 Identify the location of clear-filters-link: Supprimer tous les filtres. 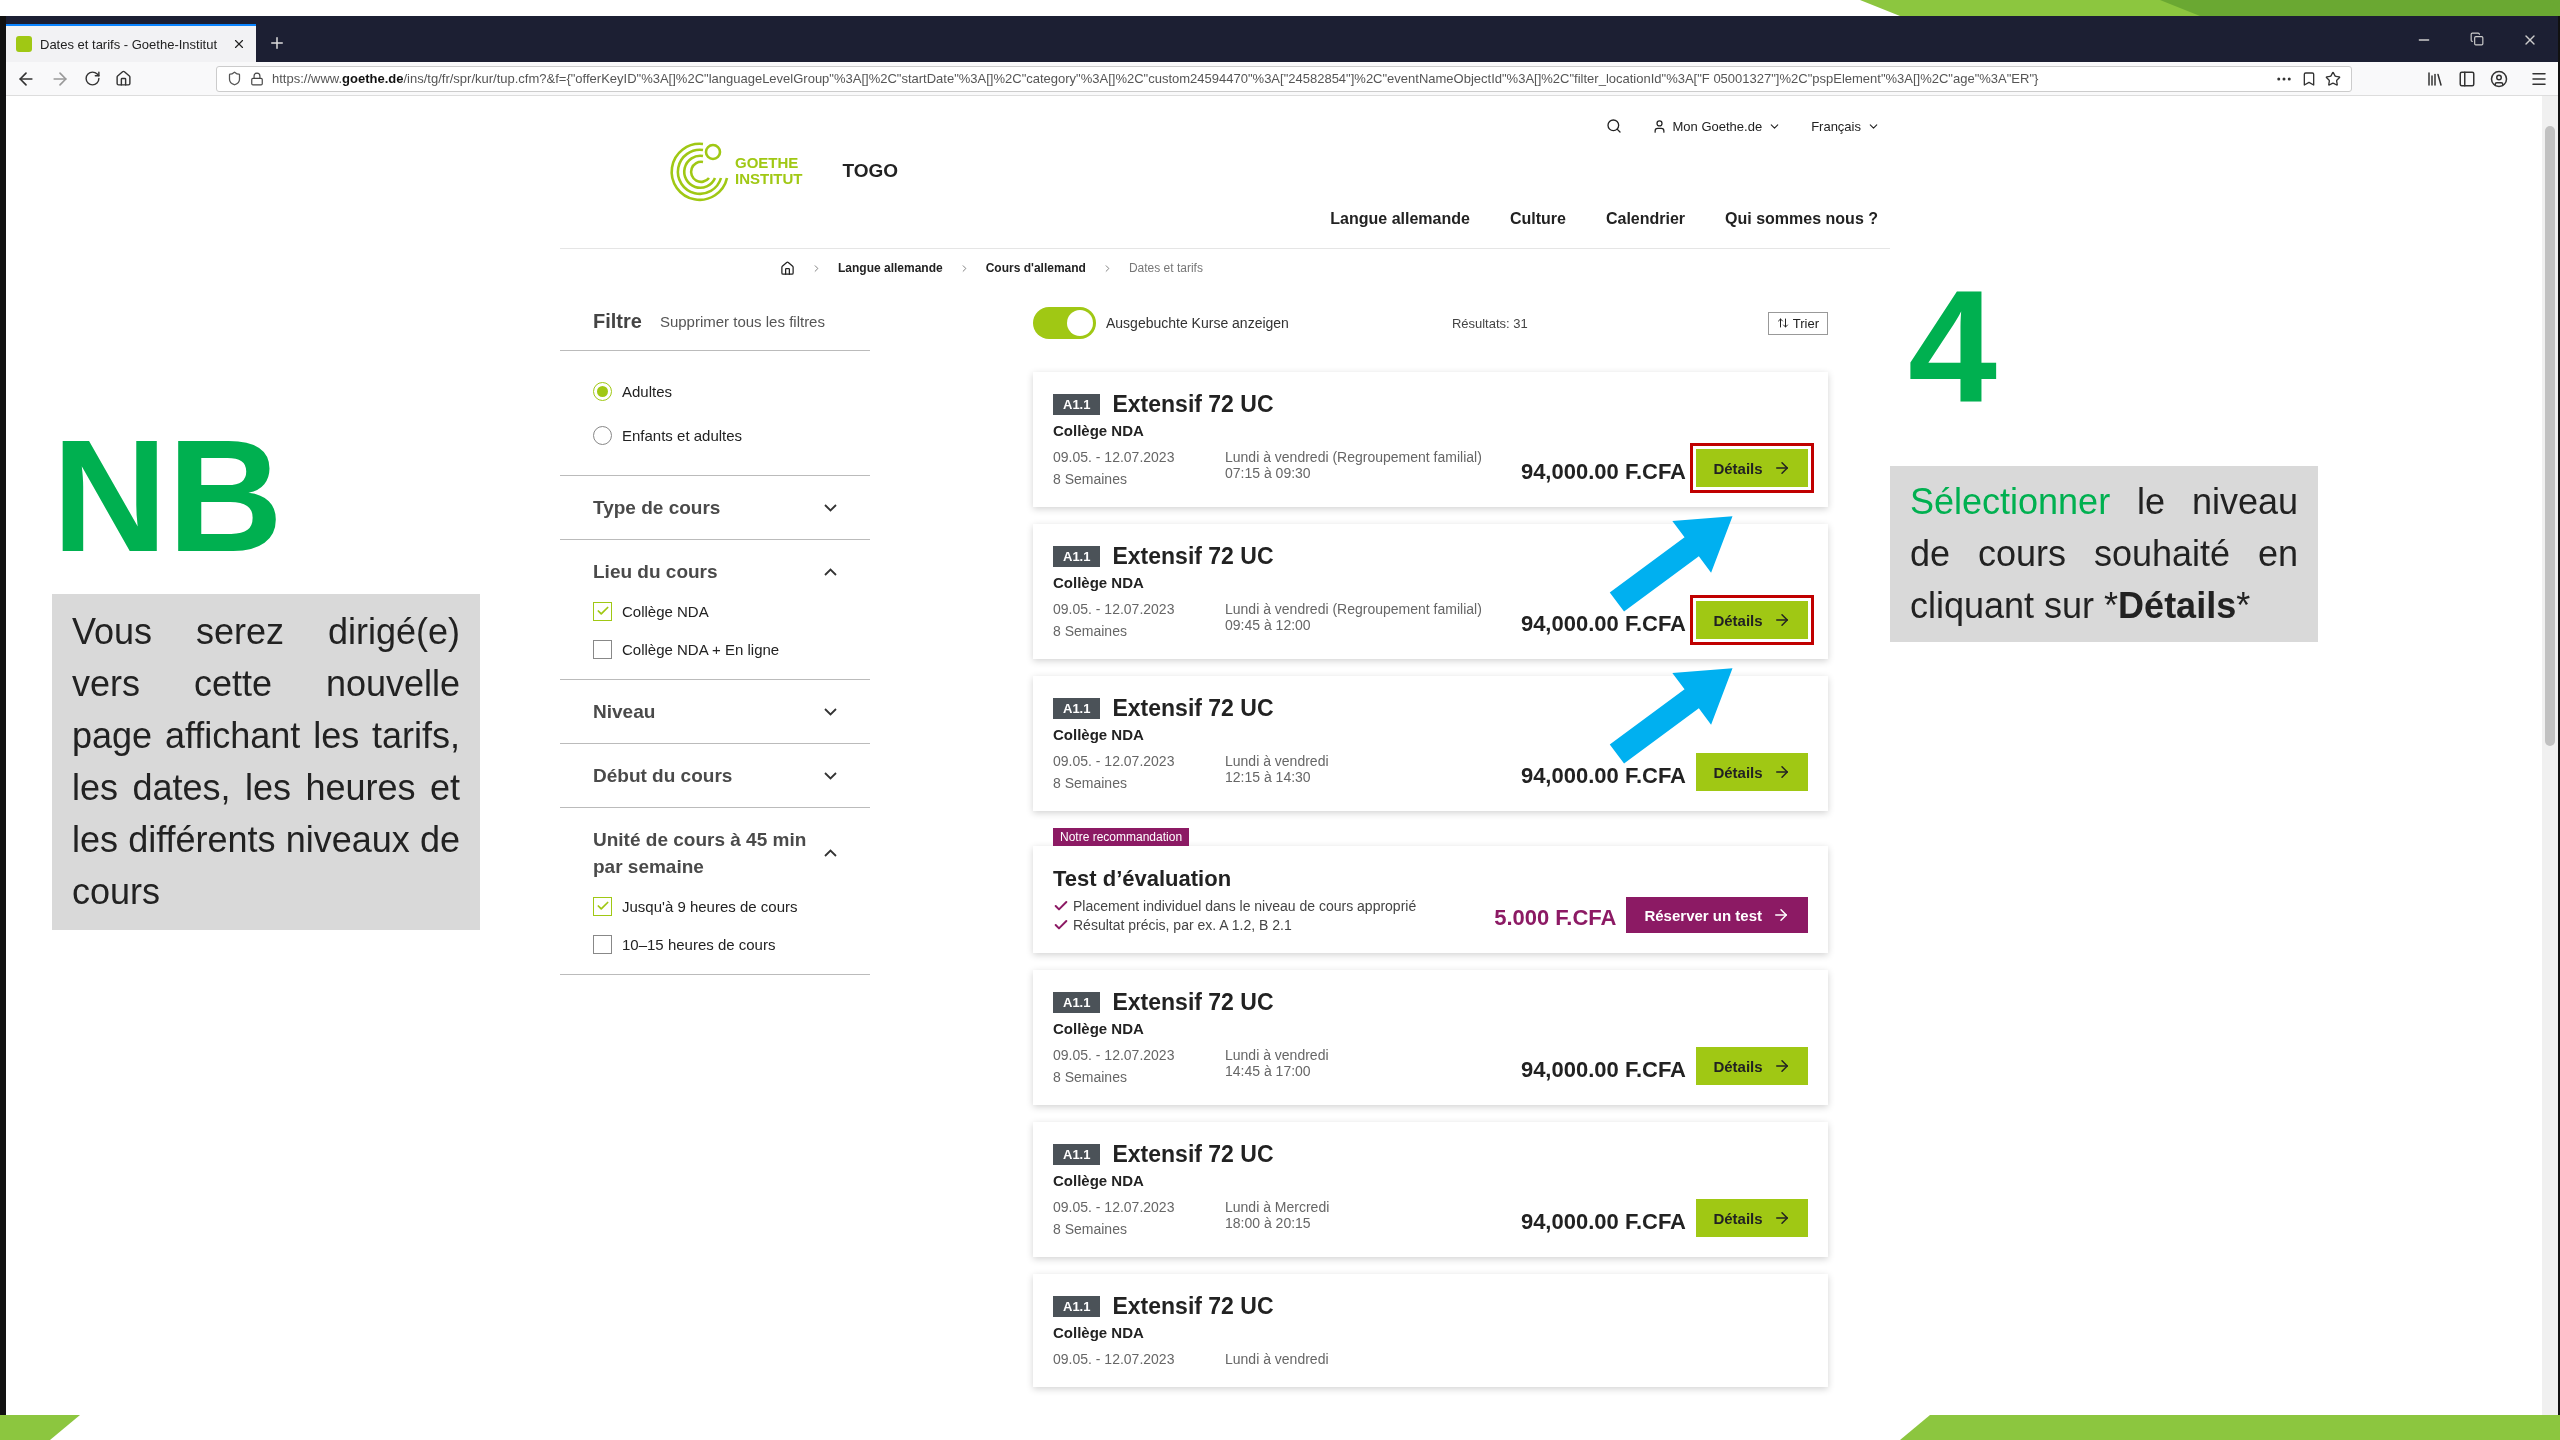
(742, 321).